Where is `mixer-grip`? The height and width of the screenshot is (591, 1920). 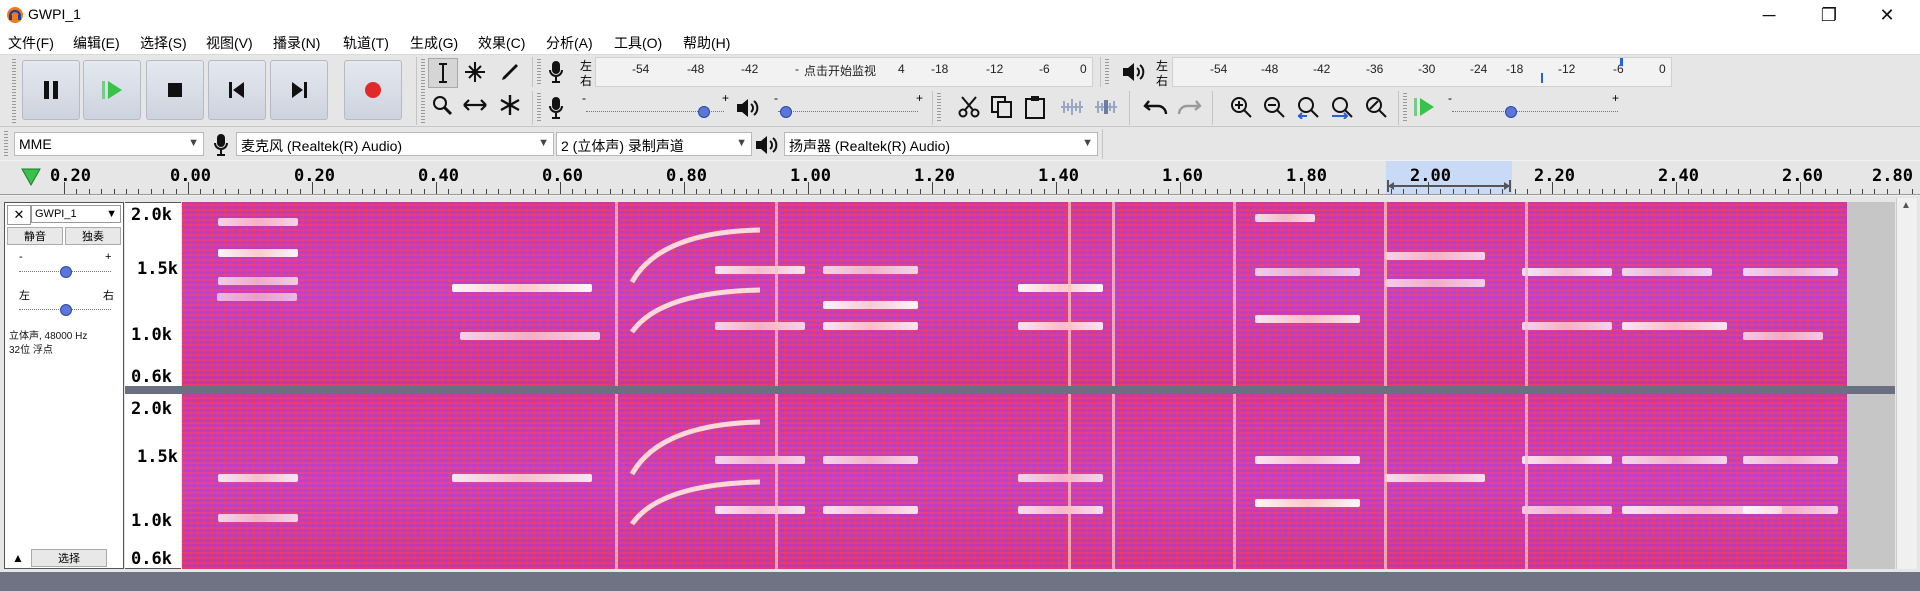 mixer-grip is located at coordinates (539, 108).